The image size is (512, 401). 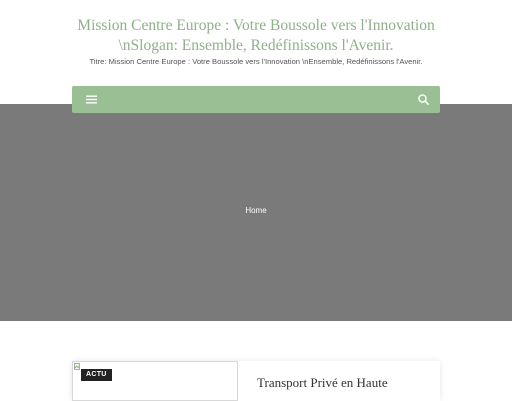 I want to click on breadcrumb-home-link: Home, so click(x=255, y=210).